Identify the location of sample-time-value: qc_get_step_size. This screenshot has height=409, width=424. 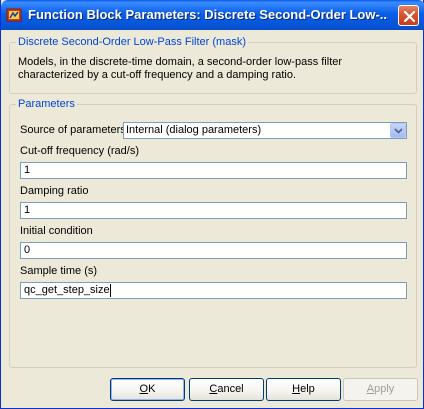
(67, 290).